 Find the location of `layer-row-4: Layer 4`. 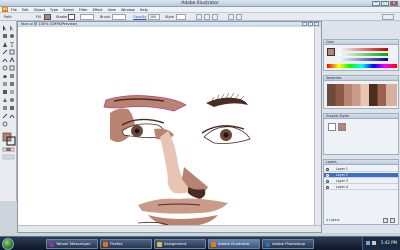

layer-row-4: Layer 4 is located at coordinates (361, 187).